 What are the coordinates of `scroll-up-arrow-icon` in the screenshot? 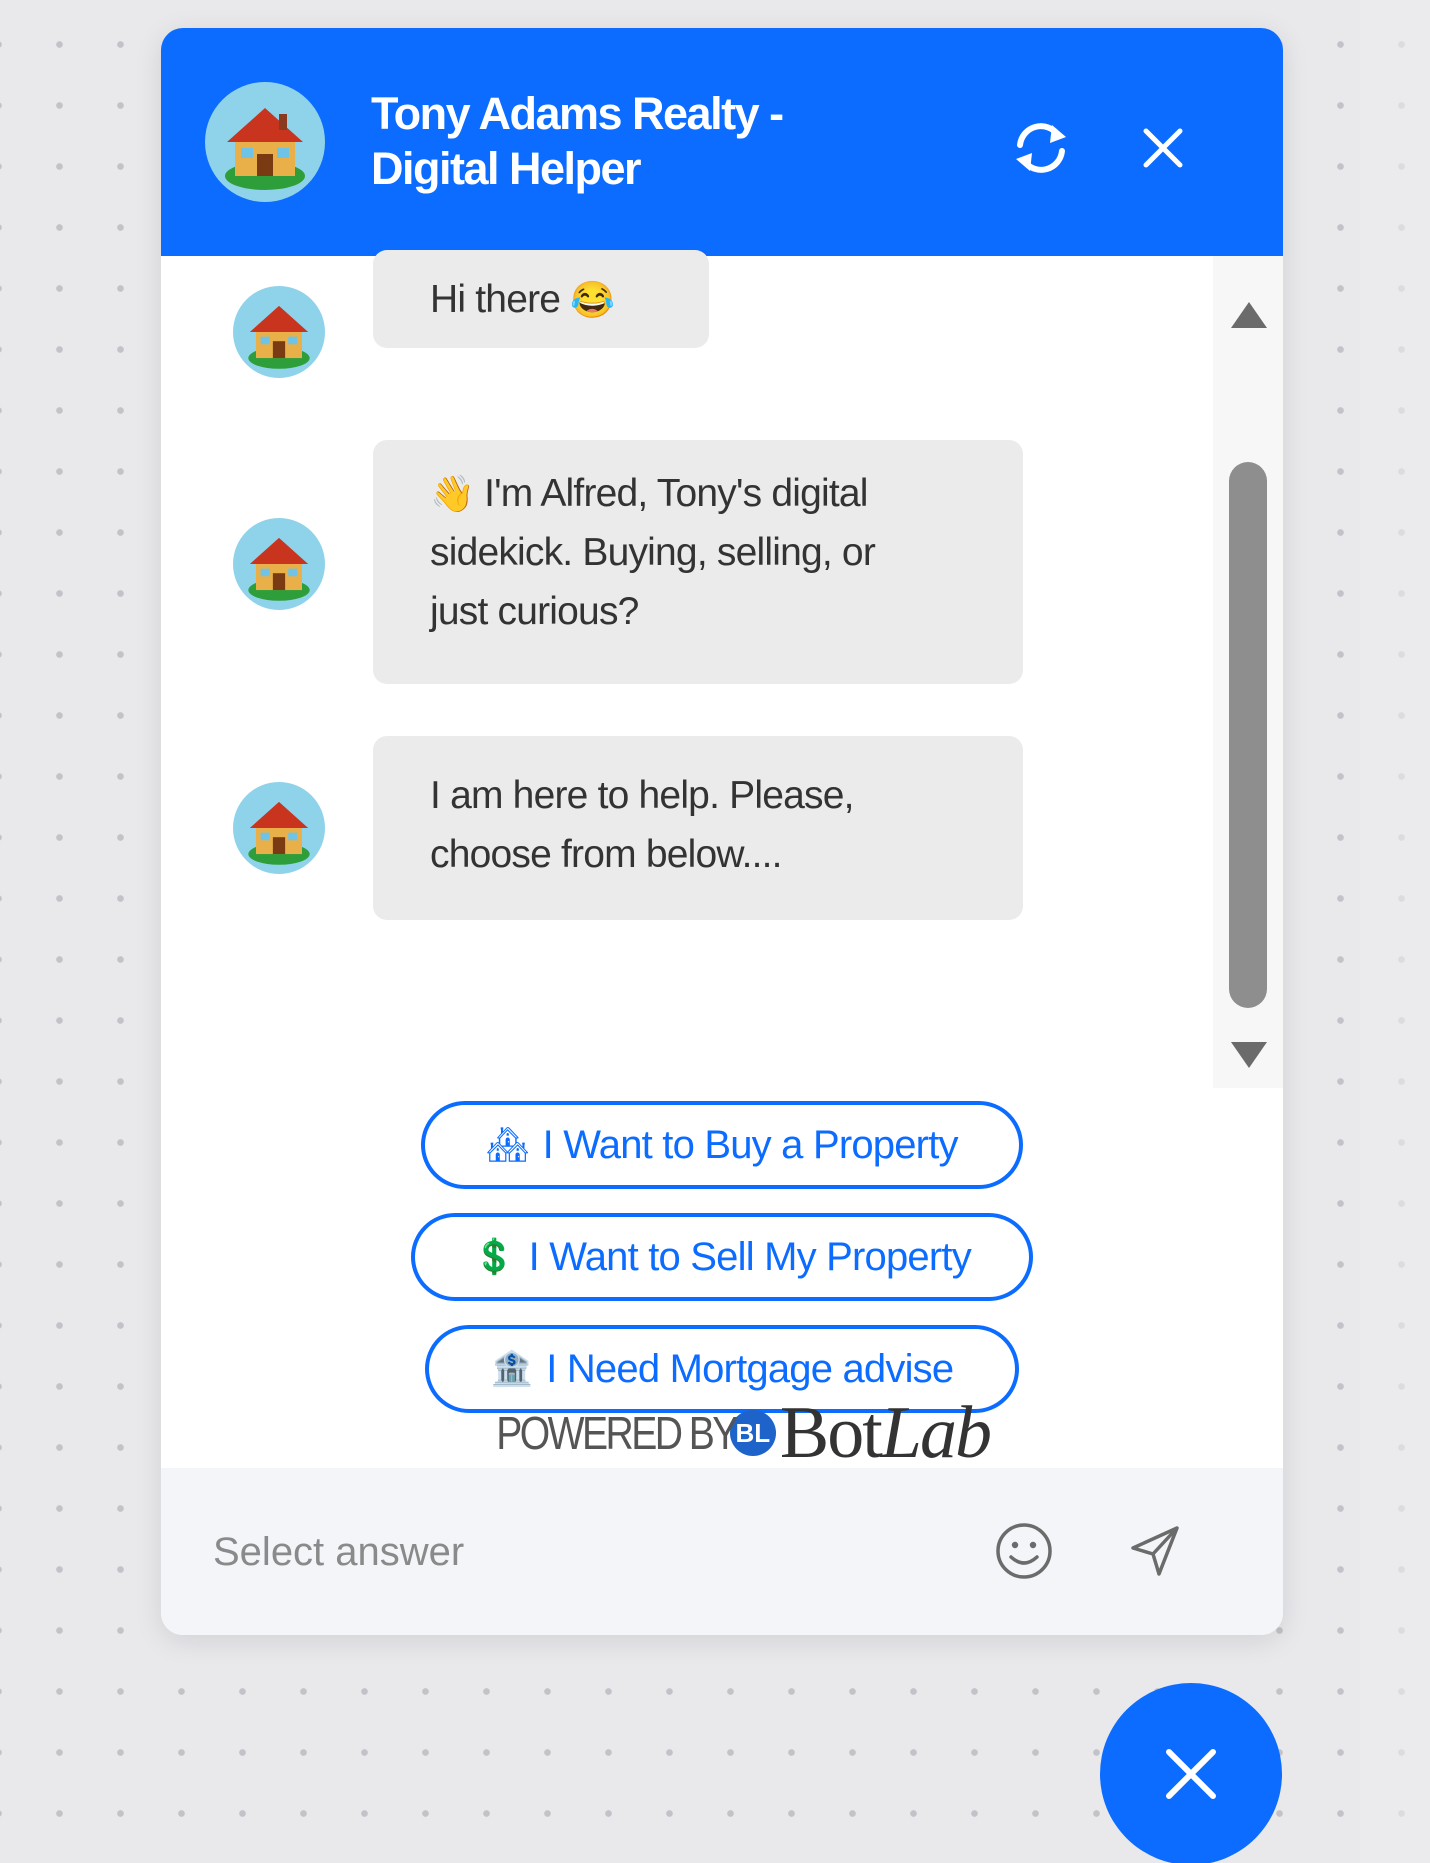 It's located at (1249, 315).